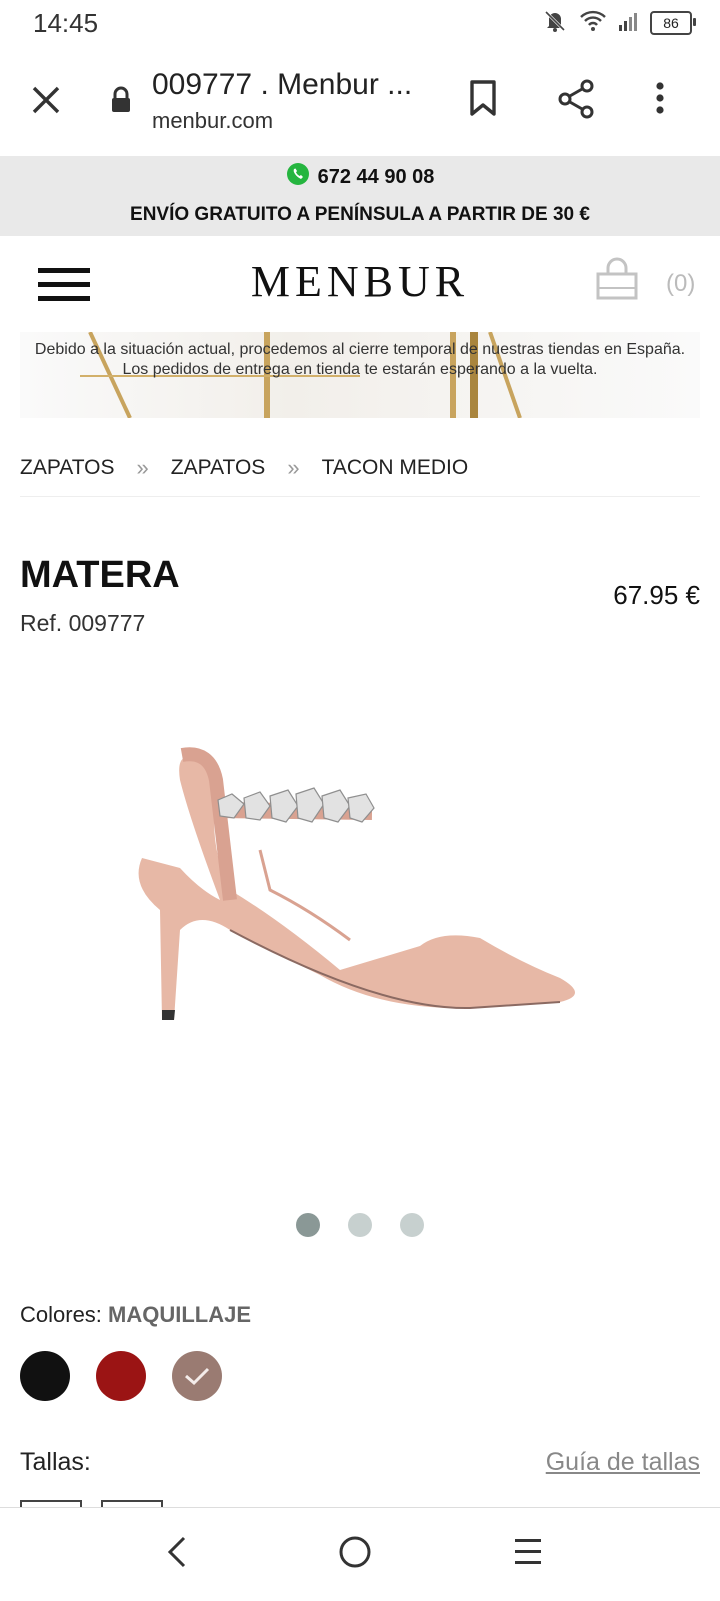 This screenshot has width=720, height=1601. I want to click on promo-phone: 672 44 90 08, so click(360, 177).